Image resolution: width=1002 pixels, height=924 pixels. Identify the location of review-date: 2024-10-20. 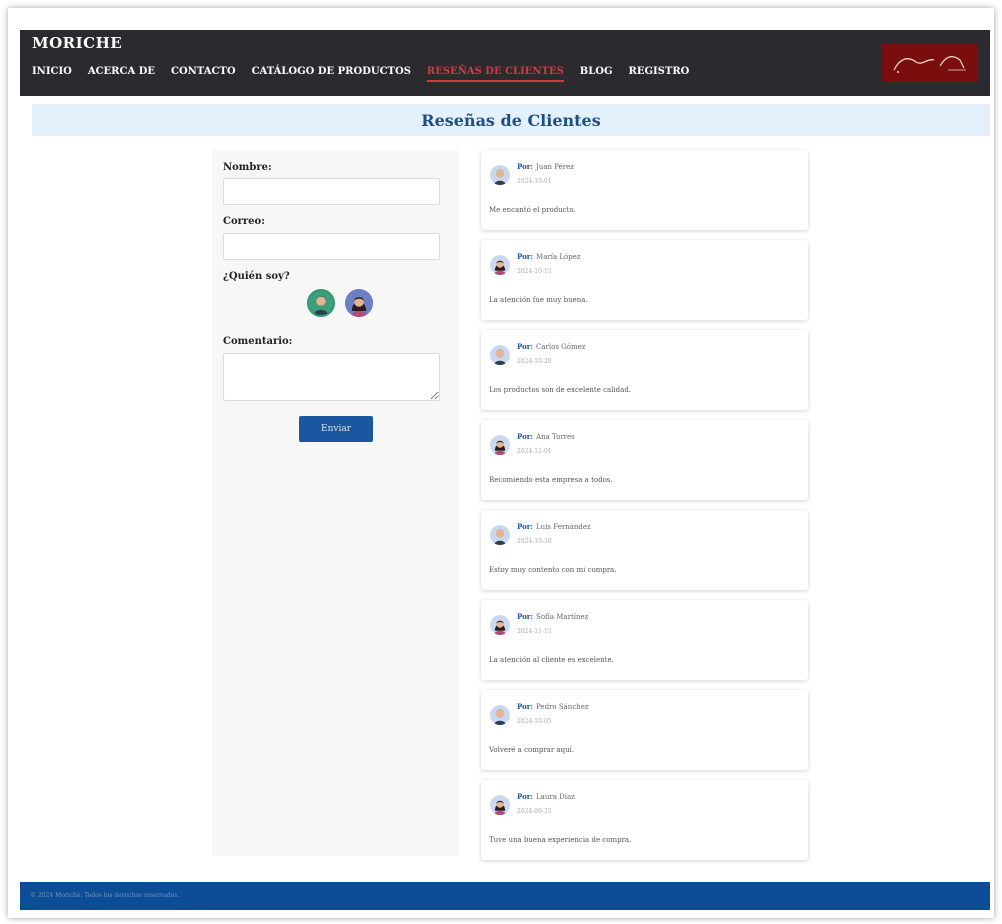
(534, 361).